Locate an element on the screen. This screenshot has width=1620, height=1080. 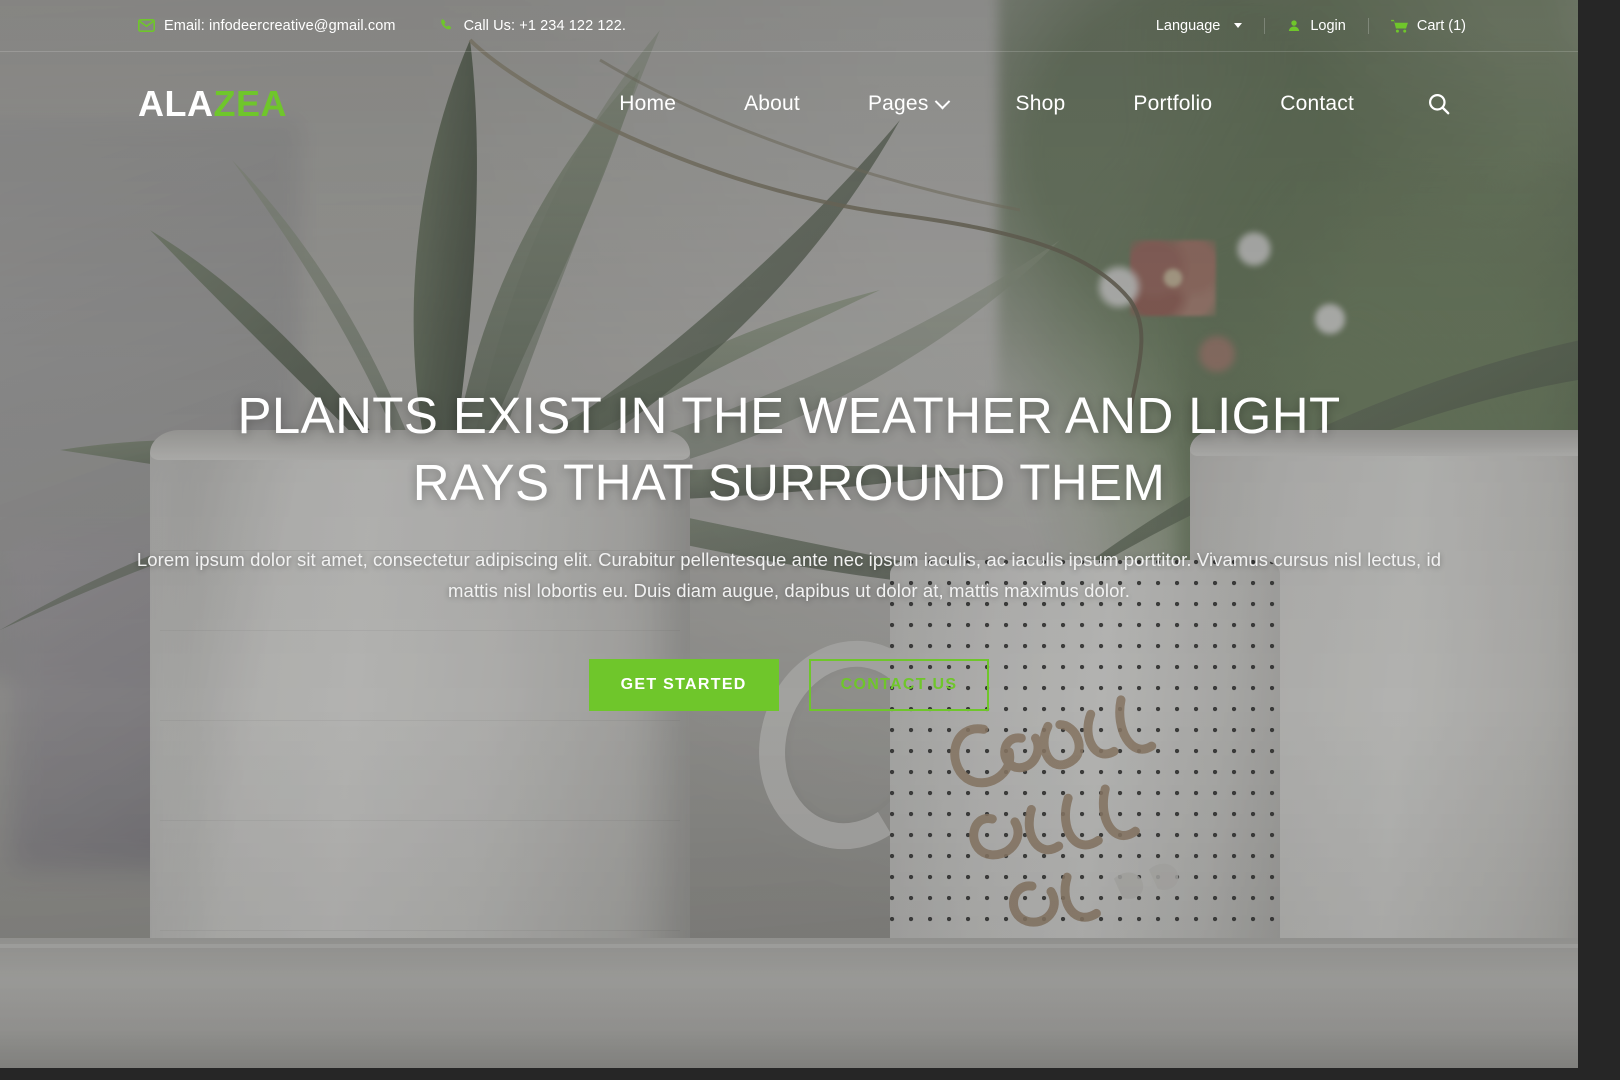
user-icon is located at coordinates (1294, 26).